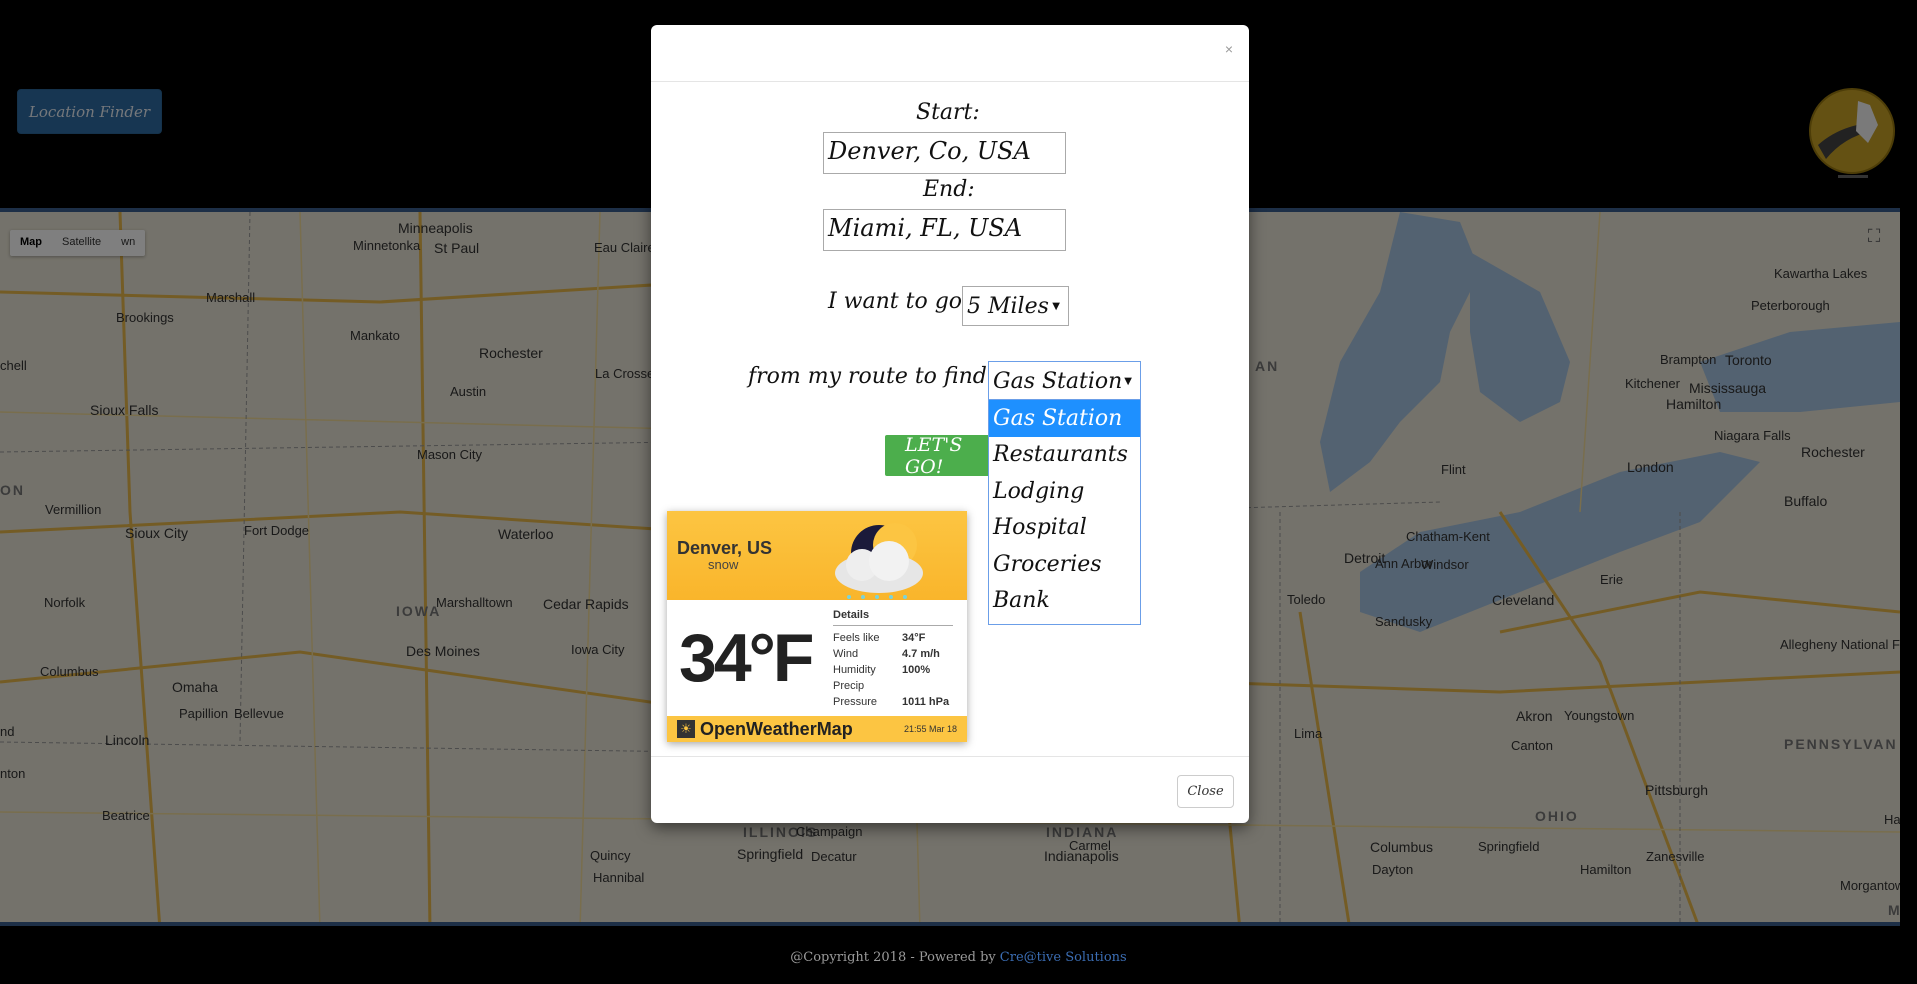  I want to click on footer-brand-link: Cre@tive Solutions, so click(1063, 957).